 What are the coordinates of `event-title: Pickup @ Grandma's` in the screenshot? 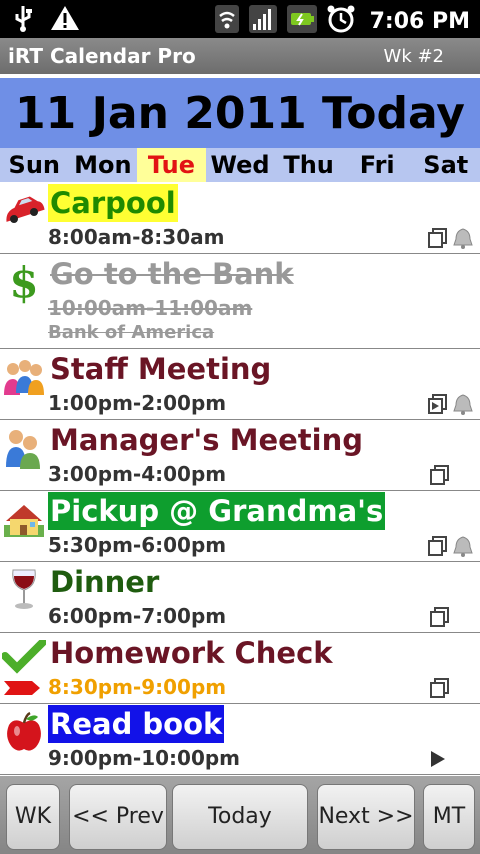 It's located at (217, 511).